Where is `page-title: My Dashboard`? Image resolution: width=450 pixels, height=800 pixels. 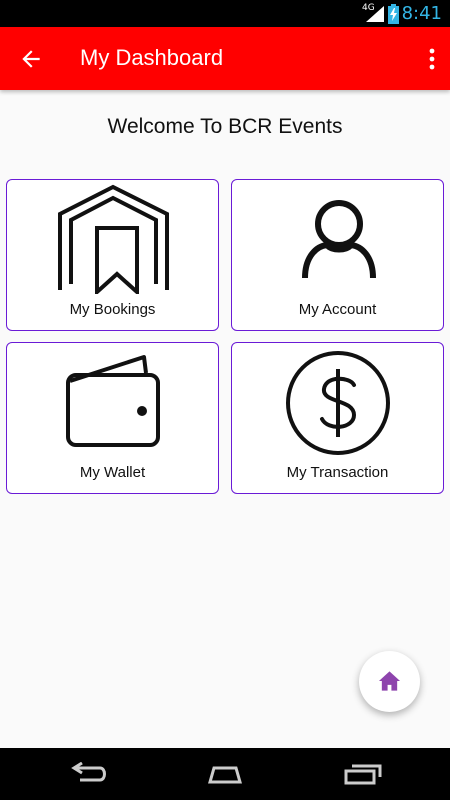
page-title: My Dashboard is located at coordinates (152, 57).